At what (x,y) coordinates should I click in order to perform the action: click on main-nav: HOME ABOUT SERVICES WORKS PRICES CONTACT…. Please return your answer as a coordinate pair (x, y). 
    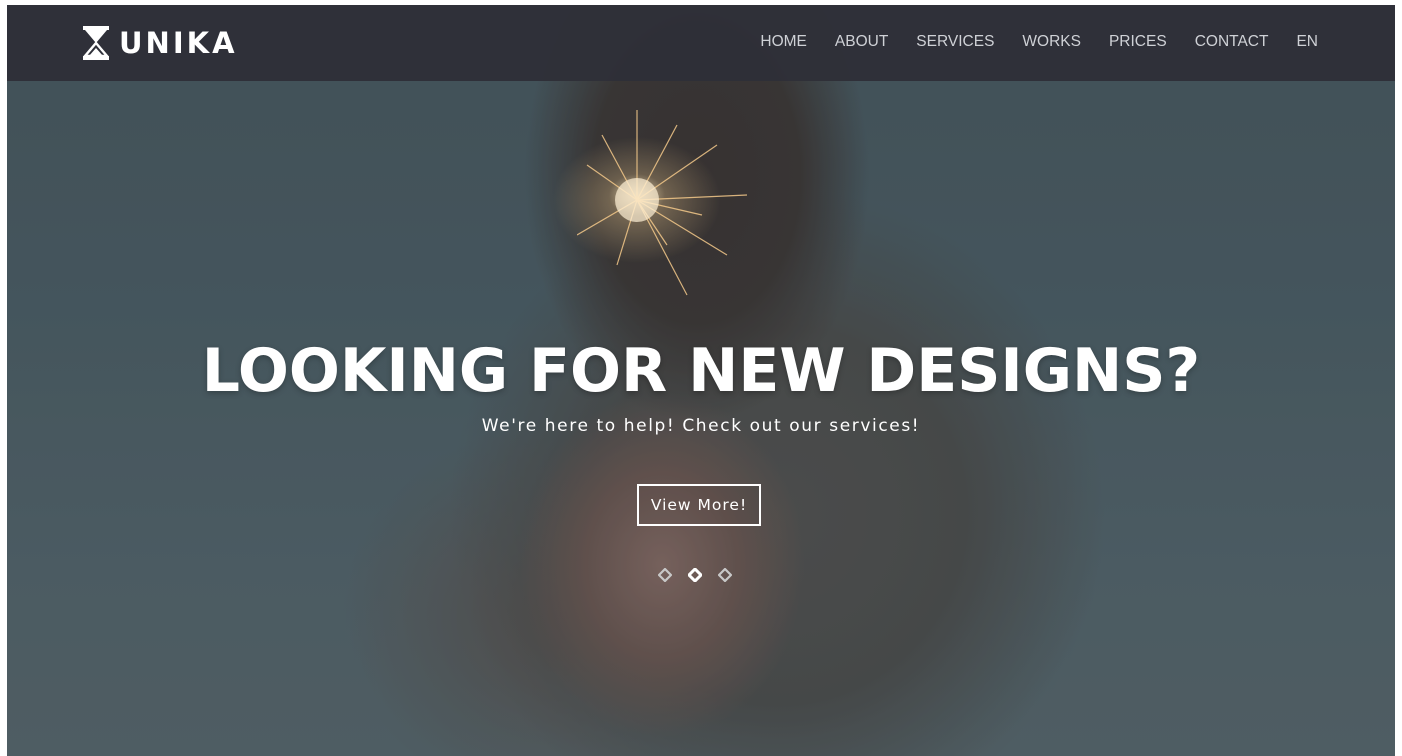
    Looking at the image, I should click on (1025, 42).